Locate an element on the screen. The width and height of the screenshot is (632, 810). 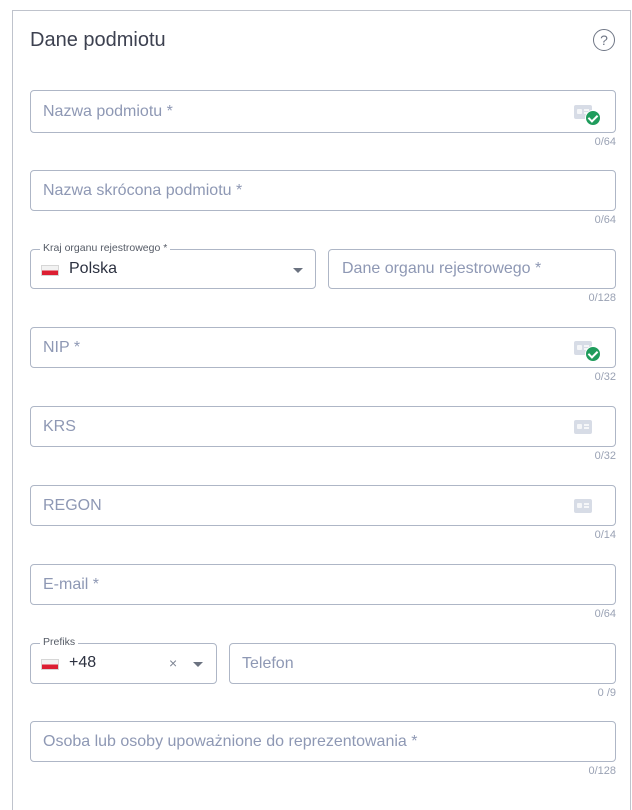
short-name-counter: 0/64 is located at coordinates (605, 220).